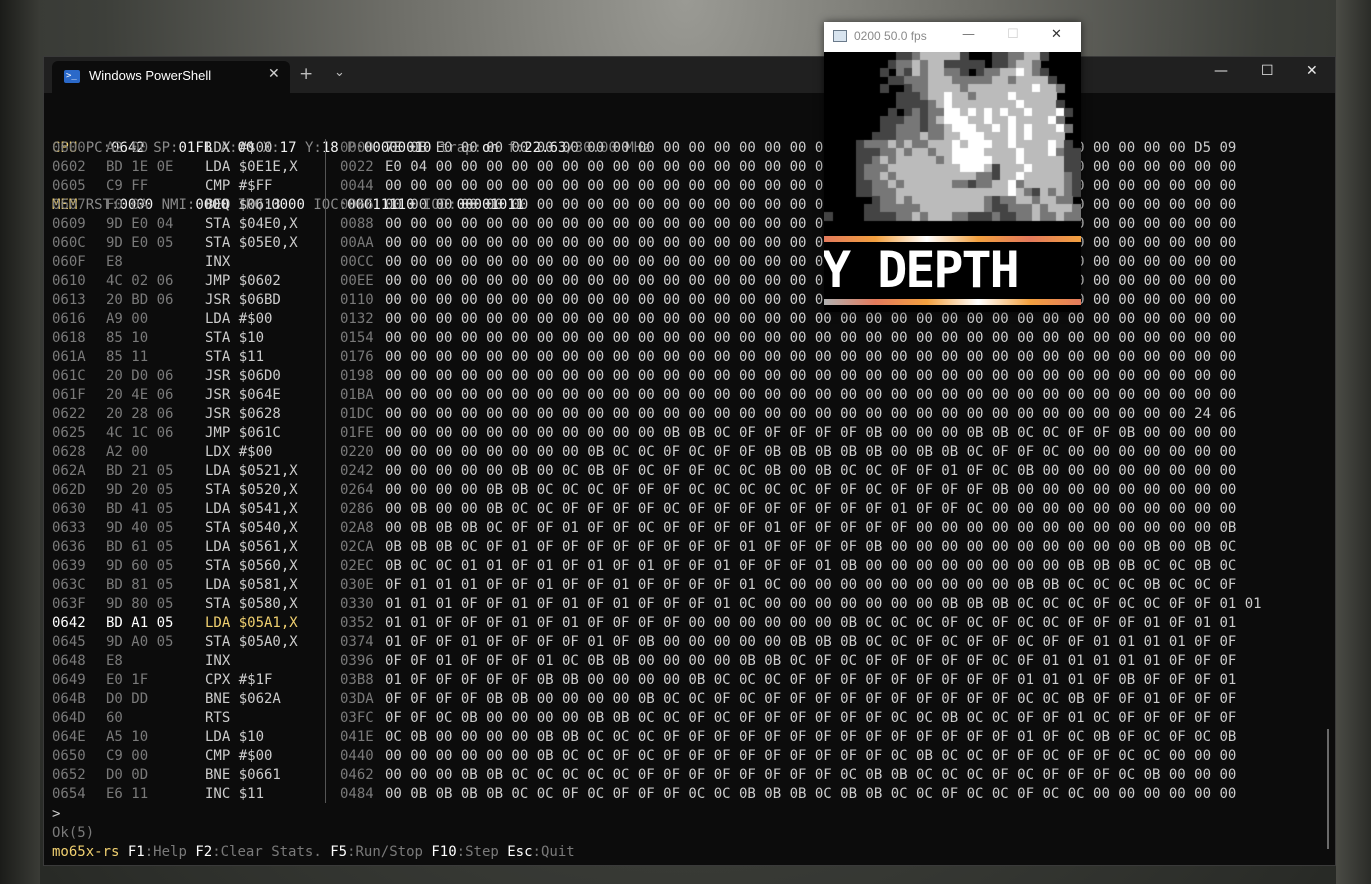 The width and height of the screenshot is (1371, 884). Describe the element at coordinates (357, 604) in the screenshot. I see `memory-address: 0330` at that location.